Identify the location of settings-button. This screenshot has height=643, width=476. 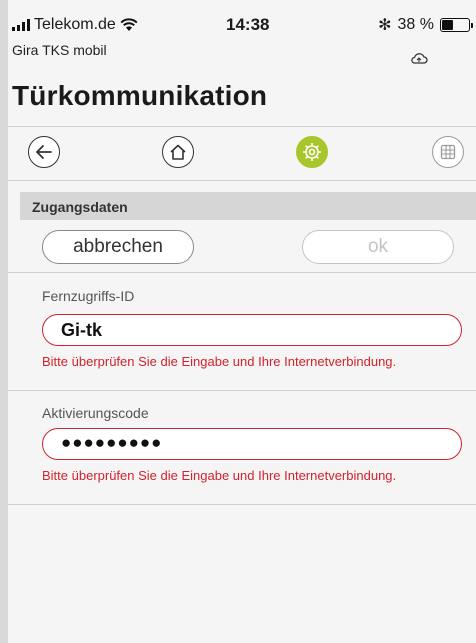
(312, 152).